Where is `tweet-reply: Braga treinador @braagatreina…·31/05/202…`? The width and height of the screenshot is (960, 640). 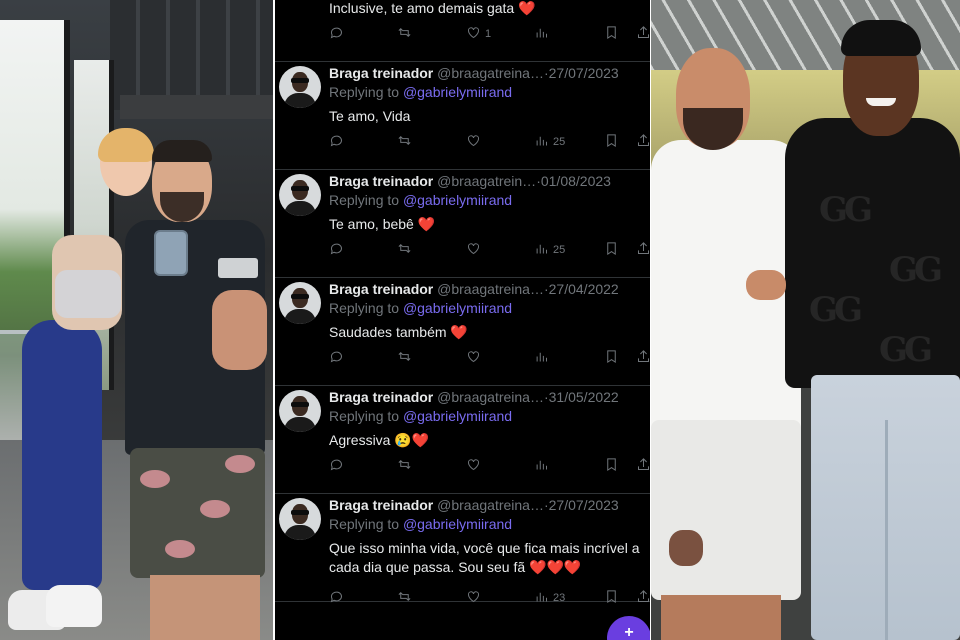
tweet-reply: Braga treinador @braagatreina…·31/05/202… is located at coordinates (462, 440).